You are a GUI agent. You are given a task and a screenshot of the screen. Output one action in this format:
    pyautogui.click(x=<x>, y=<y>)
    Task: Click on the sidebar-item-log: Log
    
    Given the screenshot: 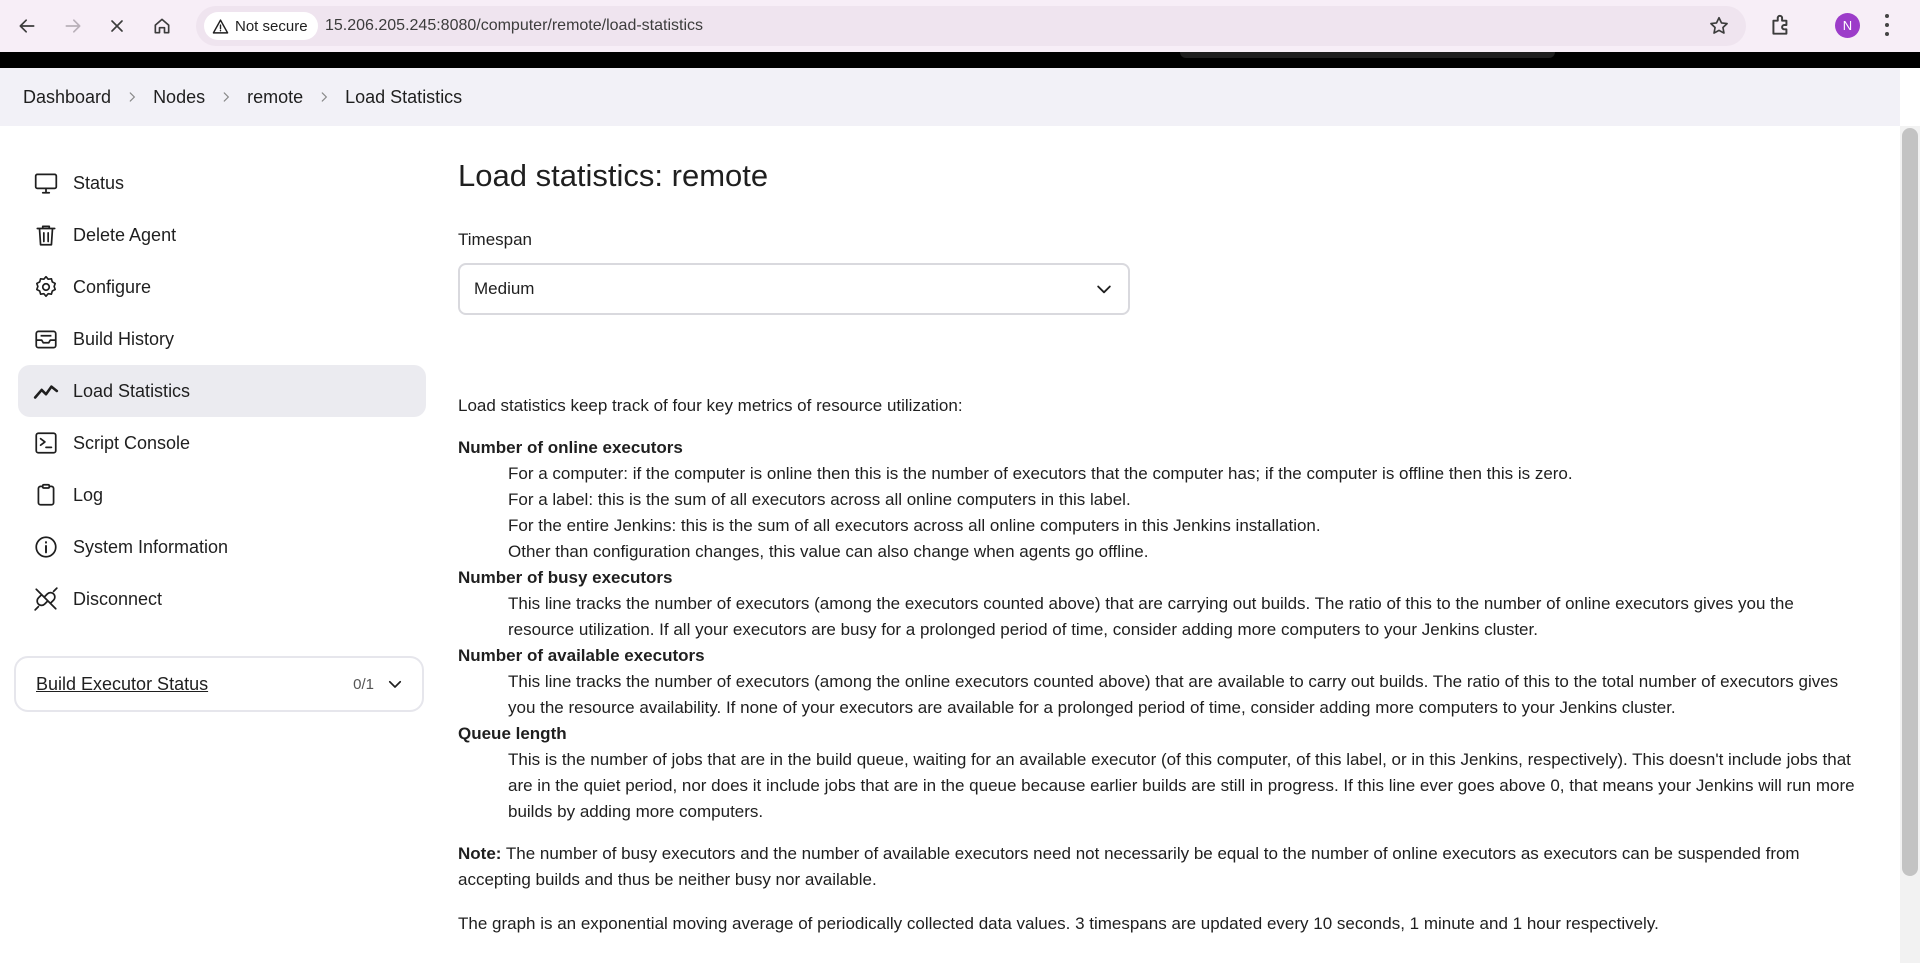 What is the action you would take?
    pyautogui.click(x=222, y=495)
    